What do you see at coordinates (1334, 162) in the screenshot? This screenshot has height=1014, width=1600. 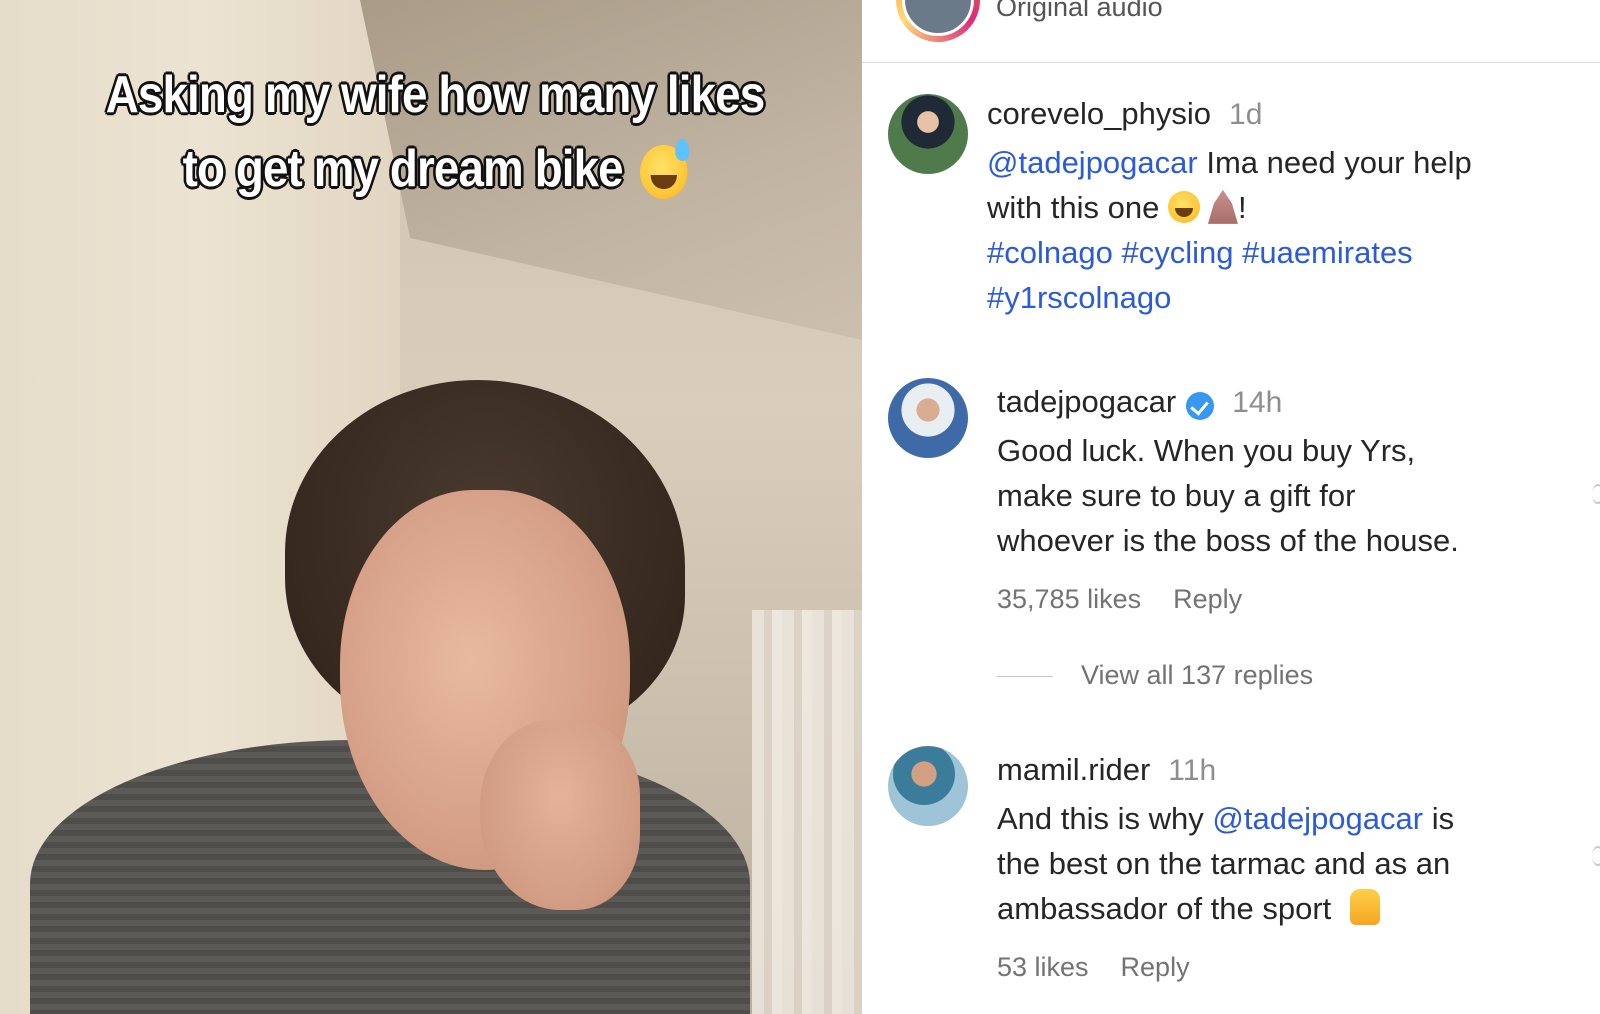 I see `comment-text: Ima need your help` at bounding box center [1334, 162].